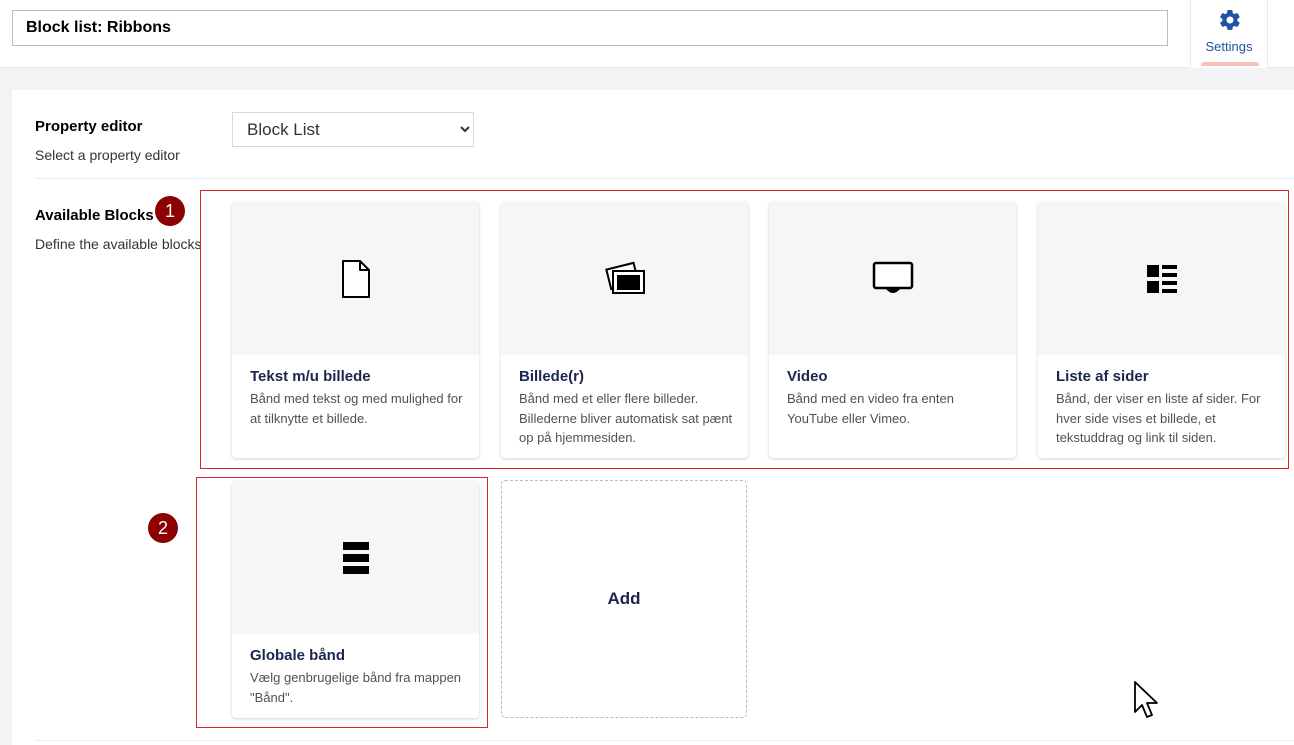  What do you see at coordinates (118, 244) in the screenshot?
I see `available-blocks-description: Define the available blocks` at bounding box center [118, 244].